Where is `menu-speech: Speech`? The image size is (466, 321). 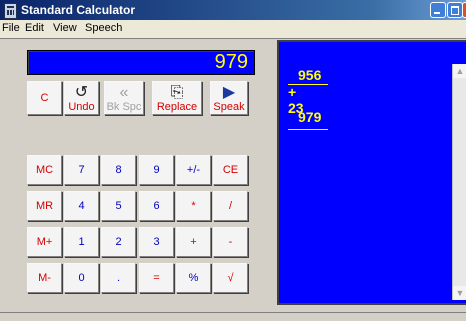 menu-speech: Speech is located at coordinates (103, 28).